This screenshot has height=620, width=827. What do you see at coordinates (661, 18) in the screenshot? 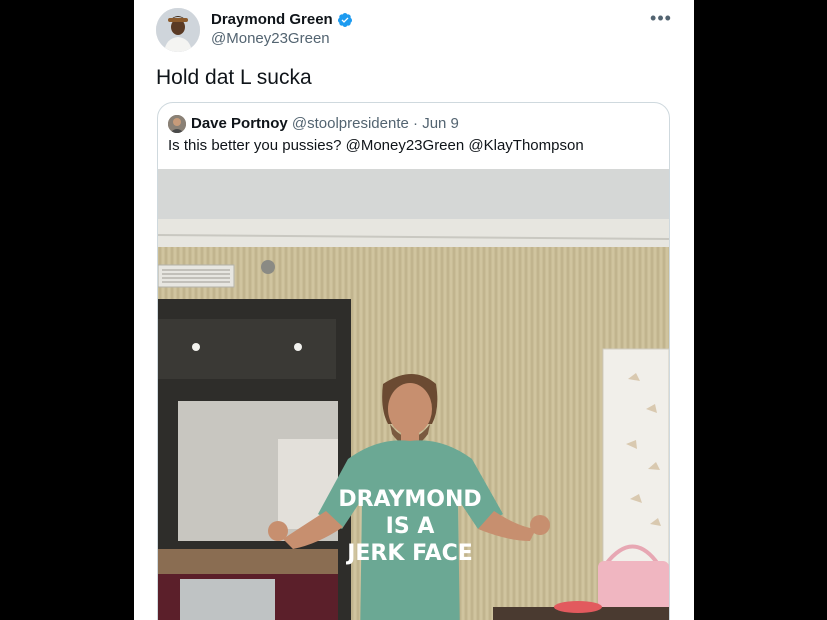
I see `more-options-icon: •••` at bounding box center [661, 18].